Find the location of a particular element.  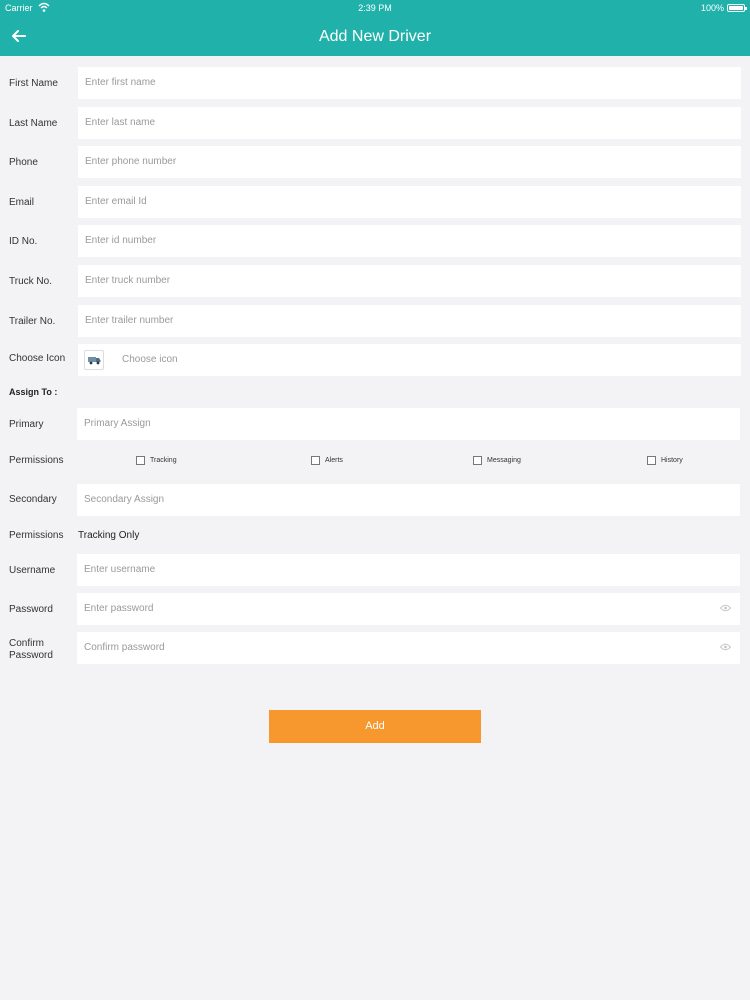

confirm-password-label-line1: Confirm is located at coordinates (27, 643).